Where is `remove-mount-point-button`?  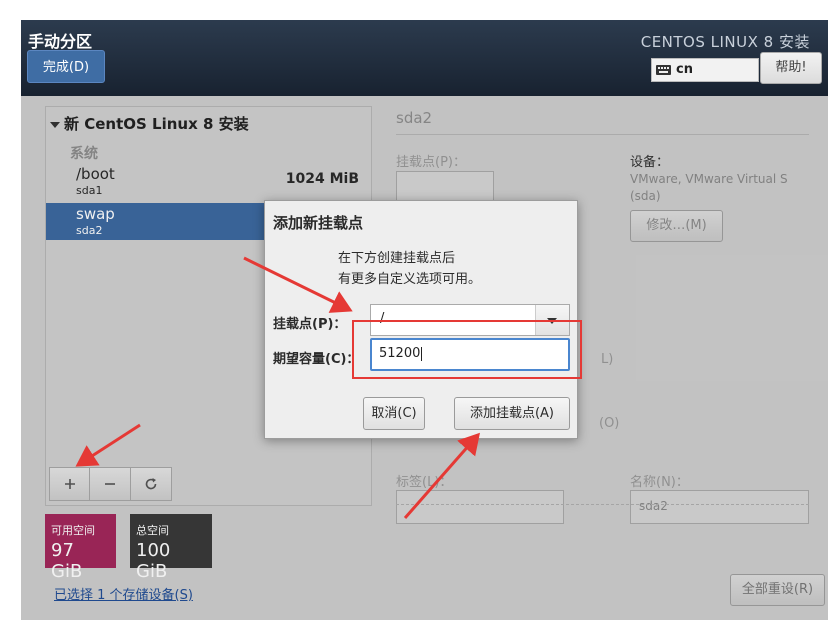
remove-mount-point-button is located at coordinates (110, 484).